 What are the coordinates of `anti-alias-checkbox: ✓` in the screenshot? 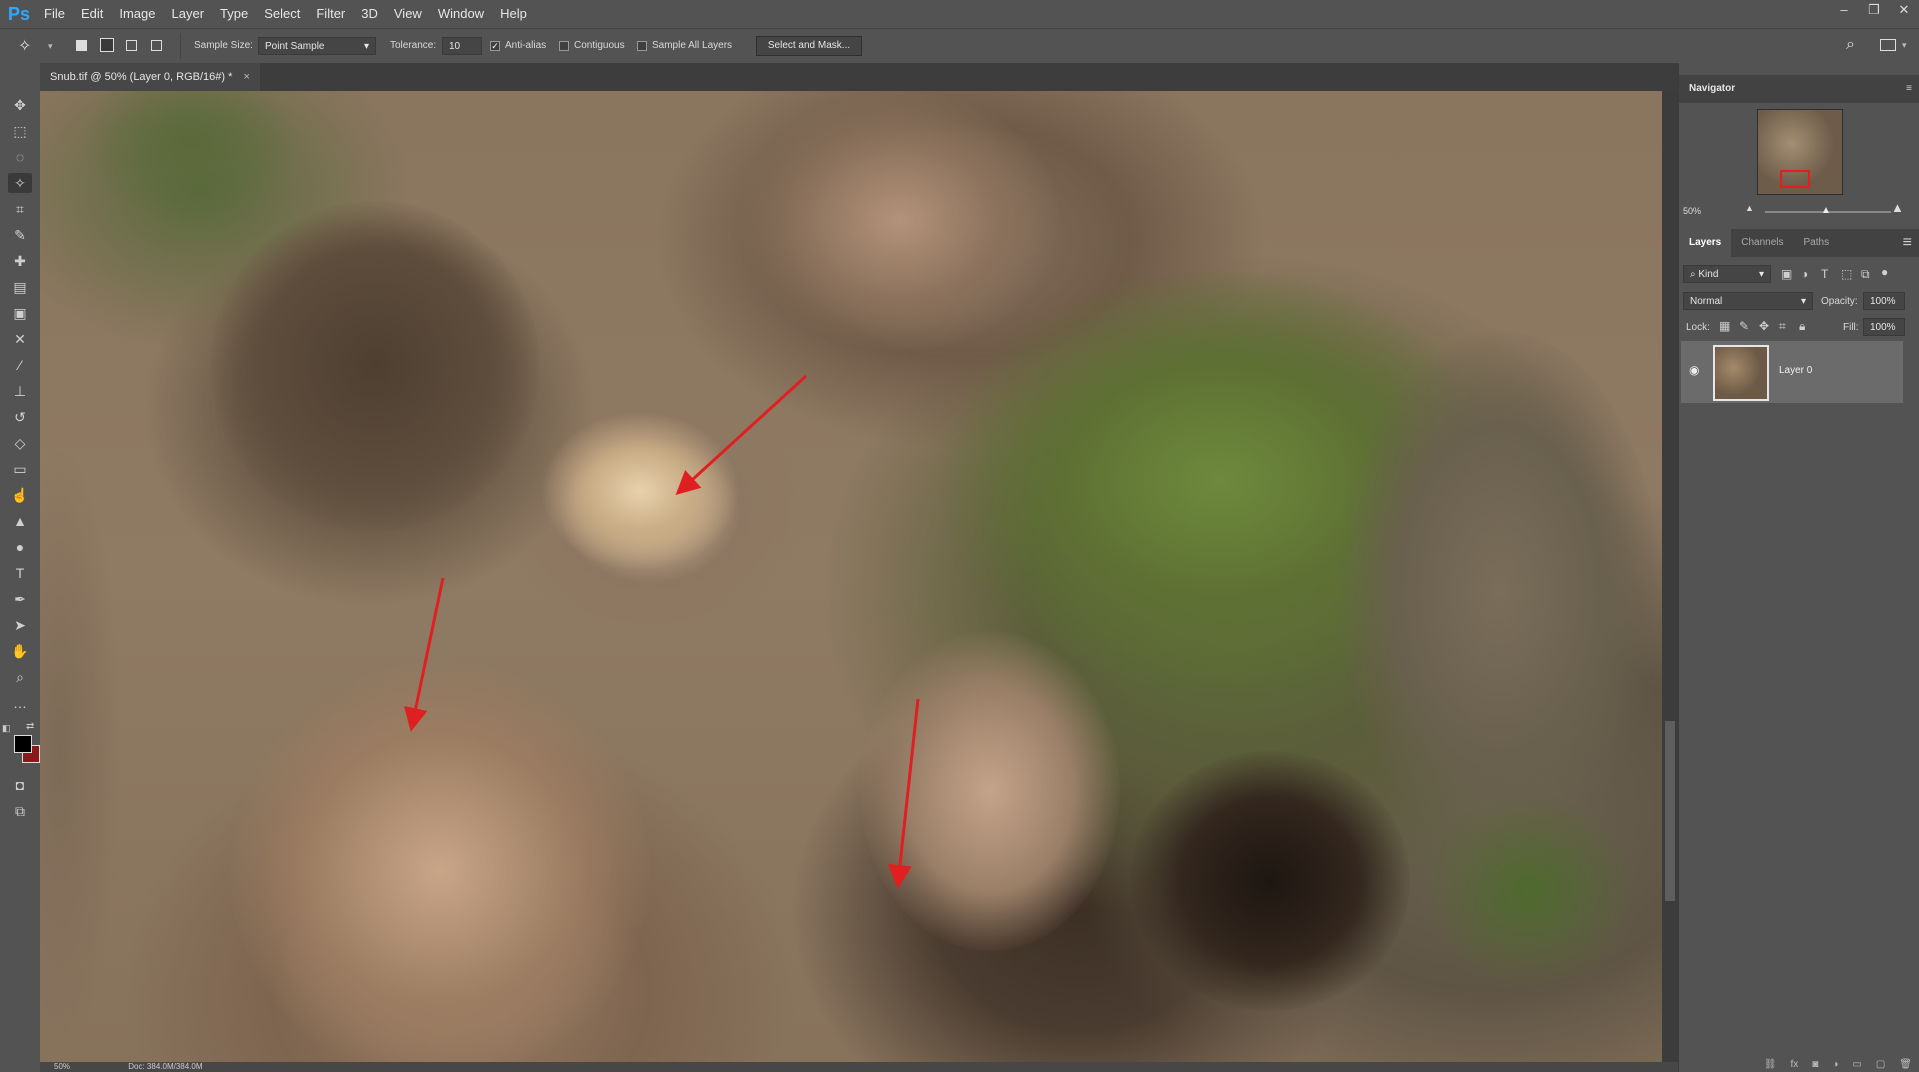 It's located at (495, 46).